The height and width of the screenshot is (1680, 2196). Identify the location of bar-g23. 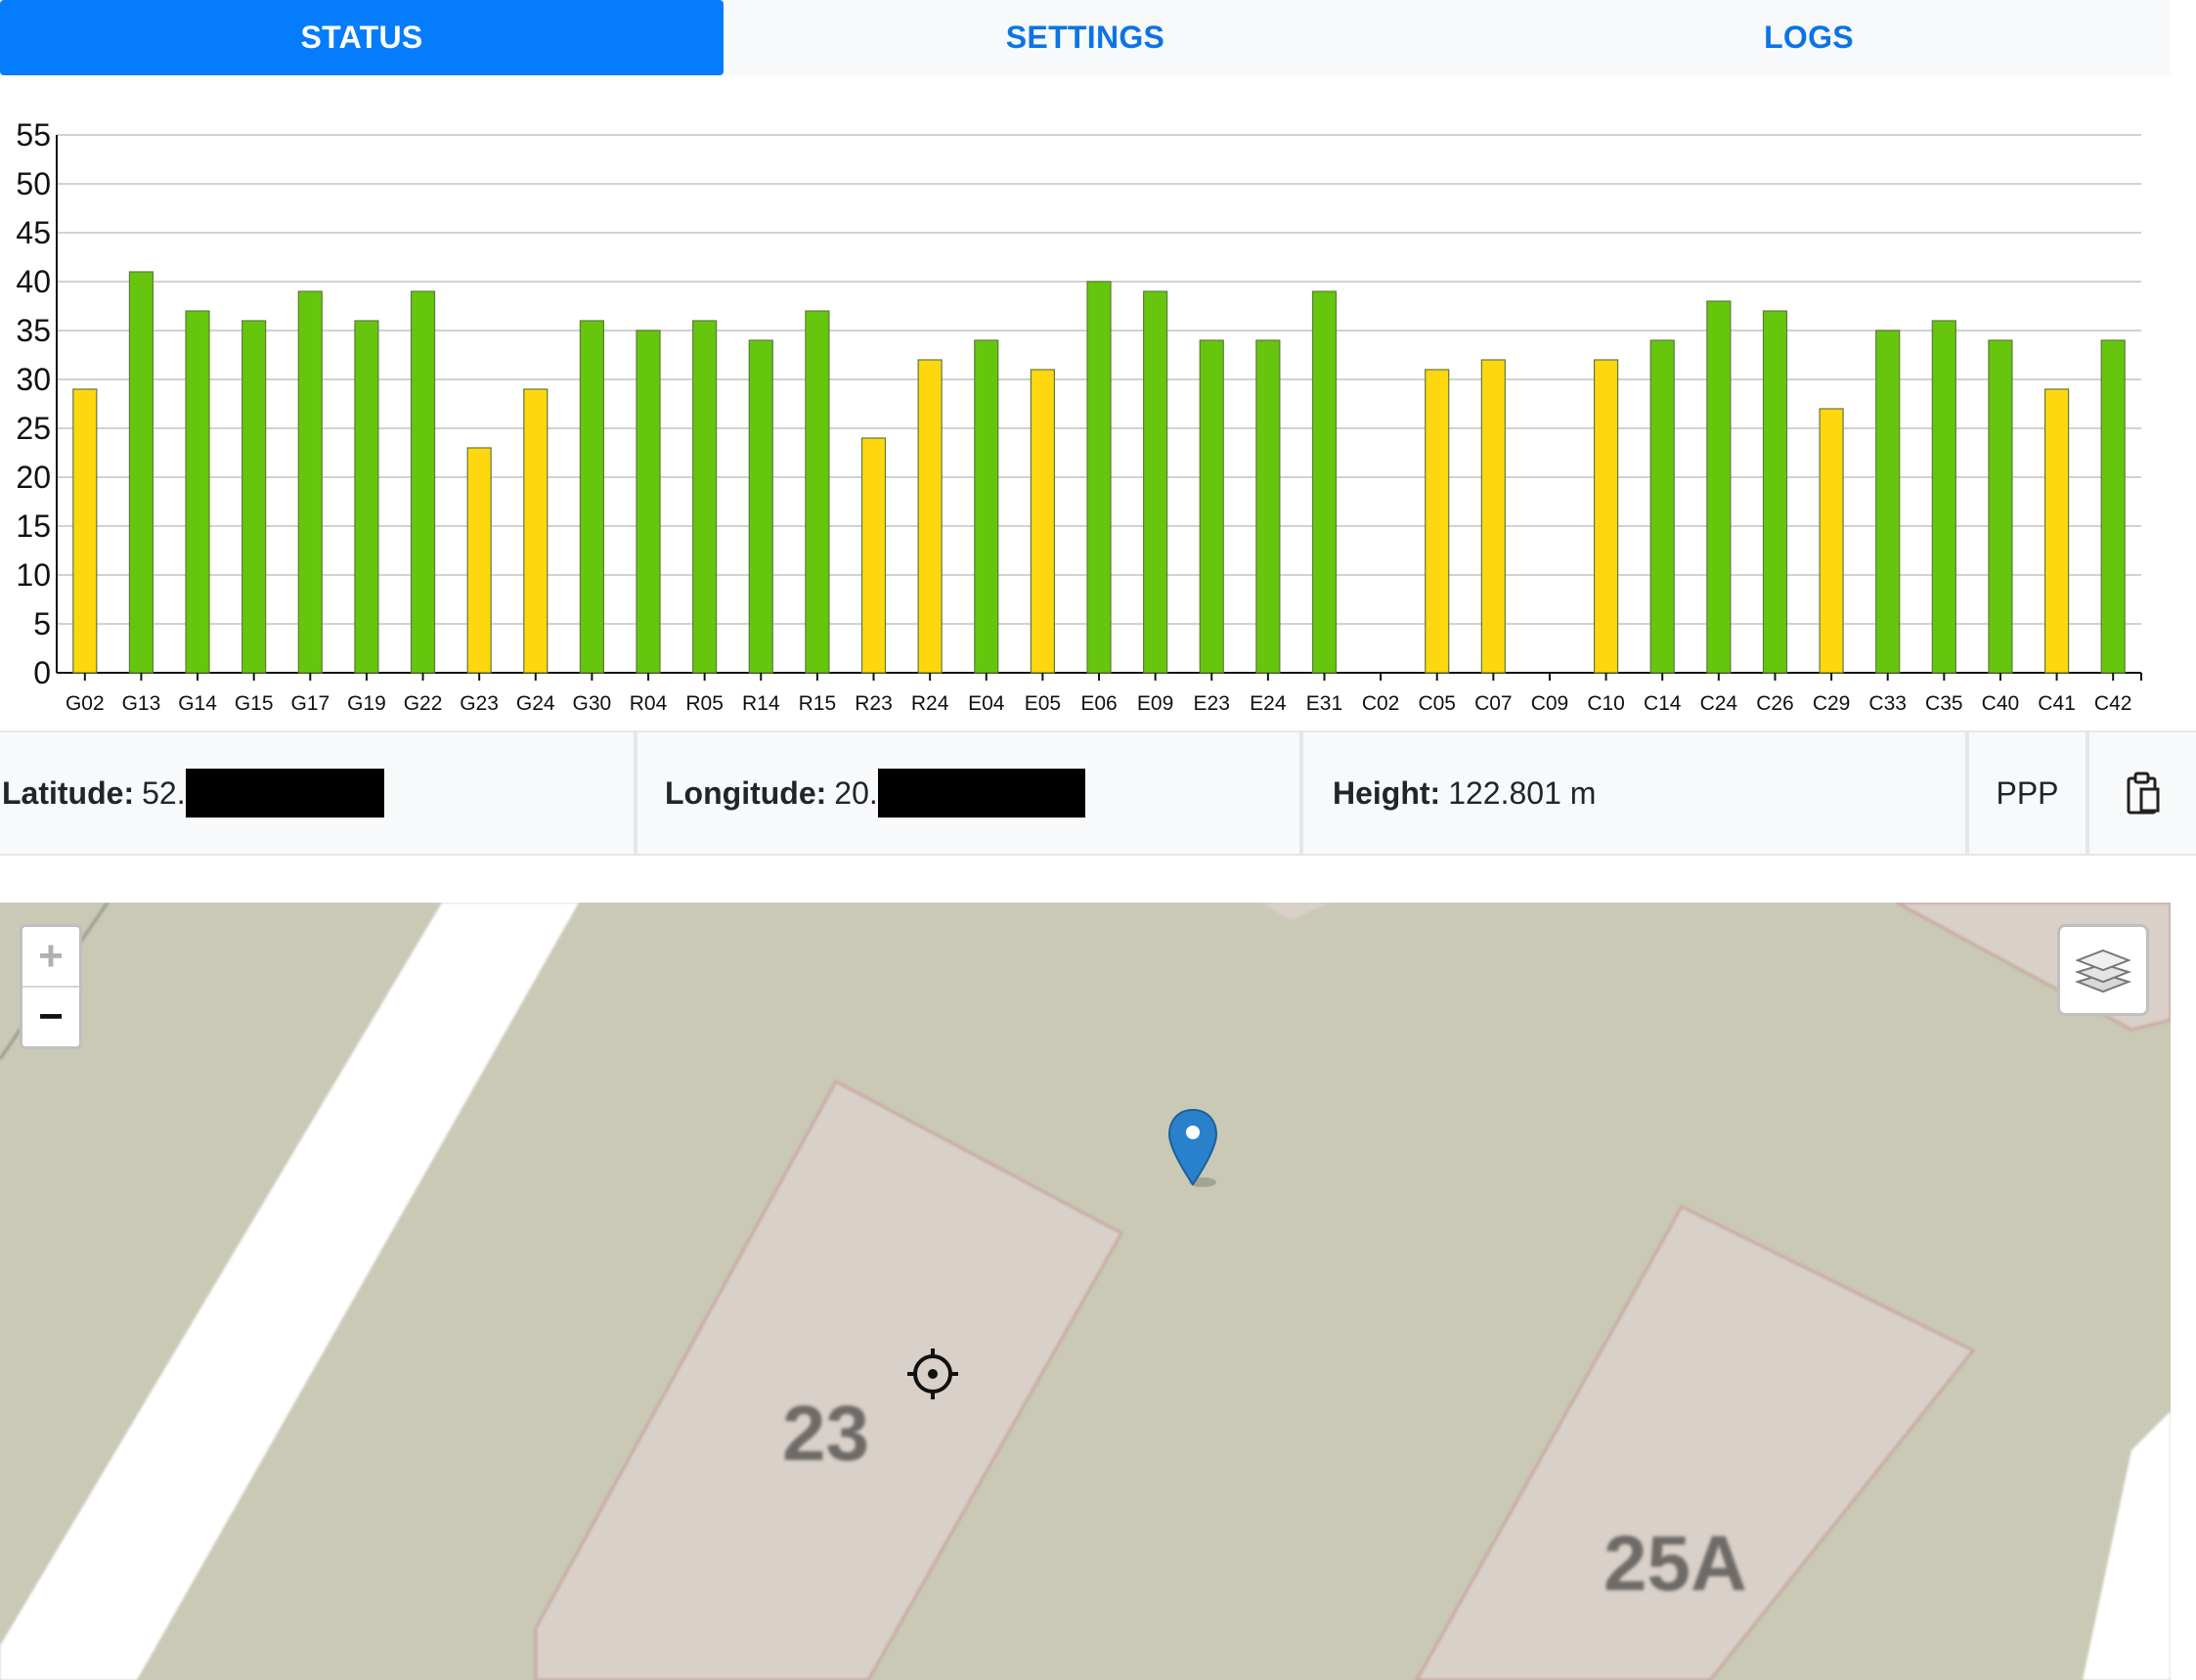
(479, 560).